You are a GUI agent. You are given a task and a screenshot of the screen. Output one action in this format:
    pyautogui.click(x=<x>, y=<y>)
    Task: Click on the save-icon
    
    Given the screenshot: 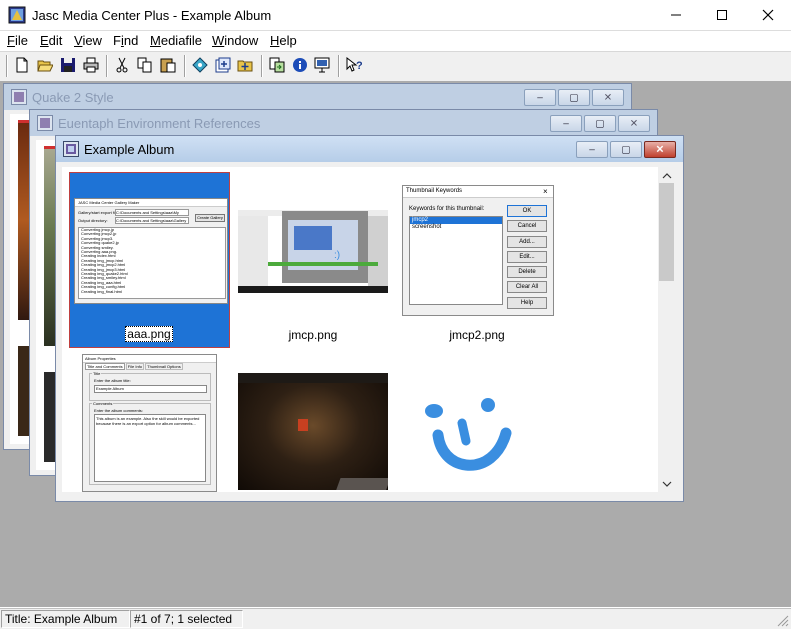 What is the action you would take?
    pyautogui.click(x=68, y=65)
    